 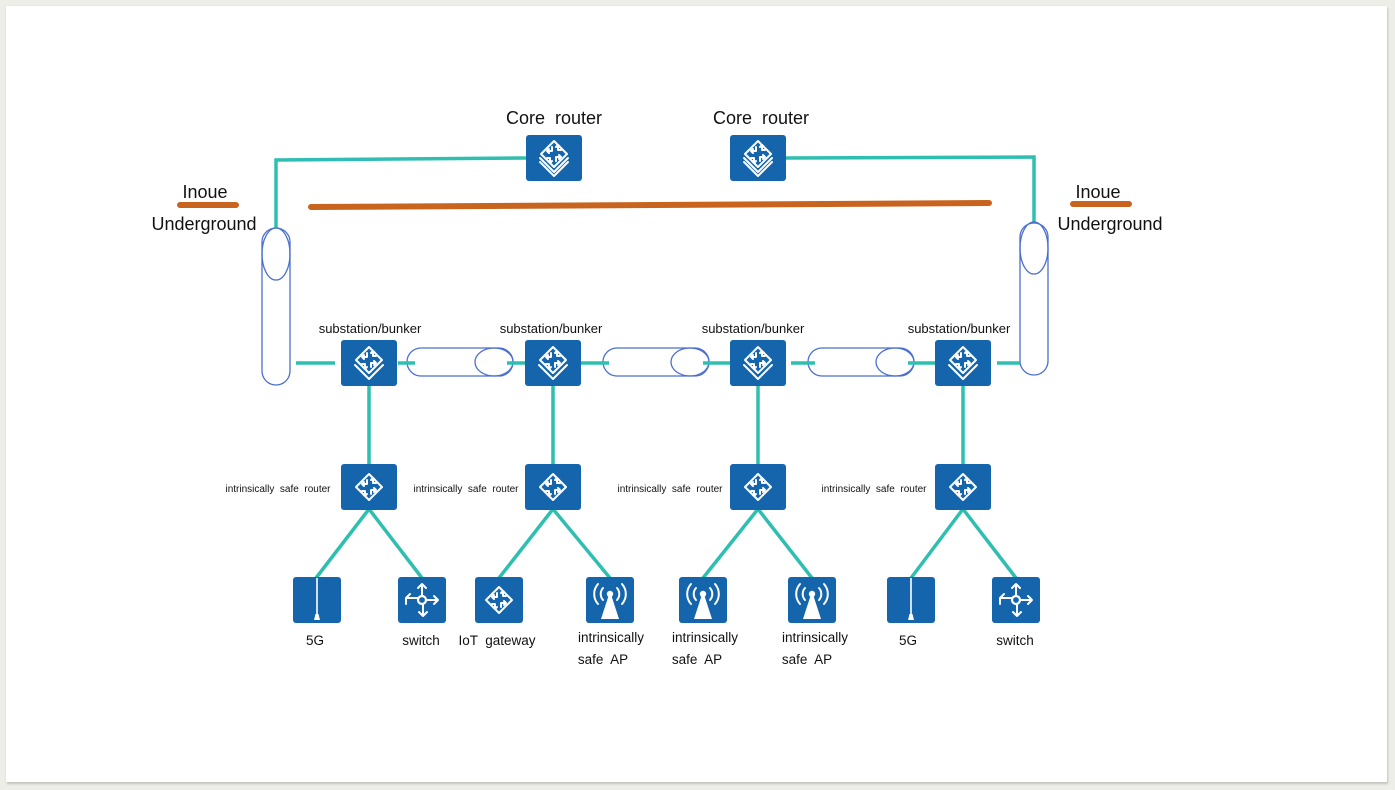 I want to click on core-router-left-label: Core router, so click(x=554, y=118).